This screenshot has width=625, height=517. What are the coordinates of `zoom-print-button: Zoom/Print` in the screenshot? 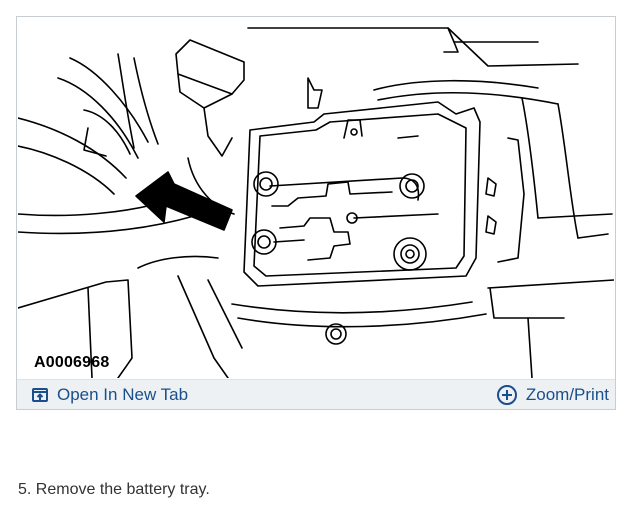 It's located at (552, 395).